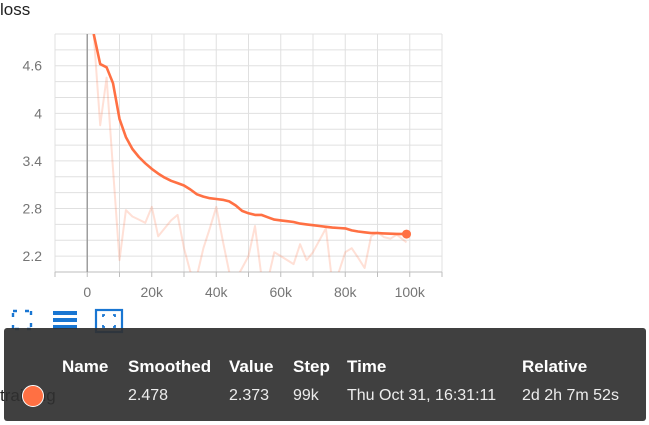 This screenshot has width=649, height=425. Describe the element at coordinates (410, 292) in the screenshot. I see `x-tick-label: 100k` at that location.